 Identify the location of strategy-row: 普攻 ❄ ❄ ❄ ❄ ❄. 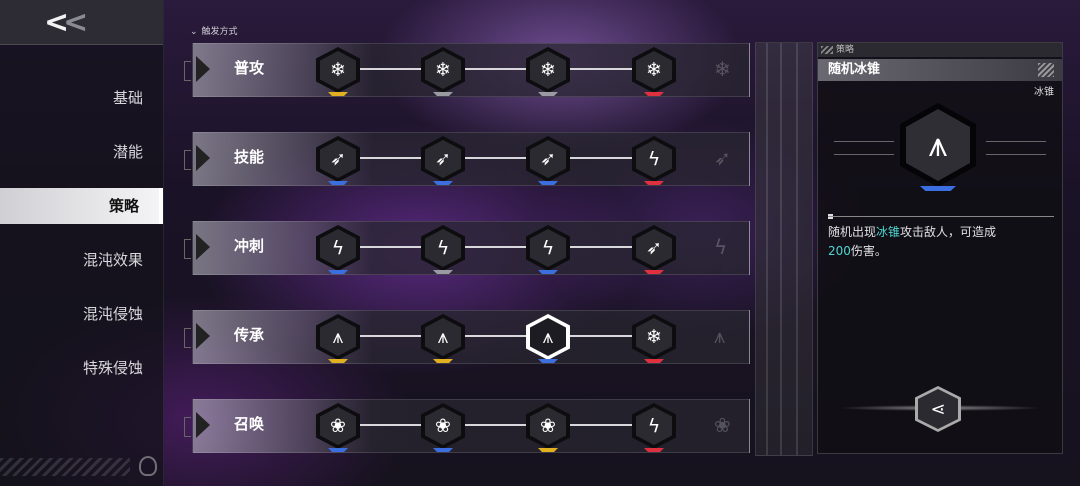
(467, 70).